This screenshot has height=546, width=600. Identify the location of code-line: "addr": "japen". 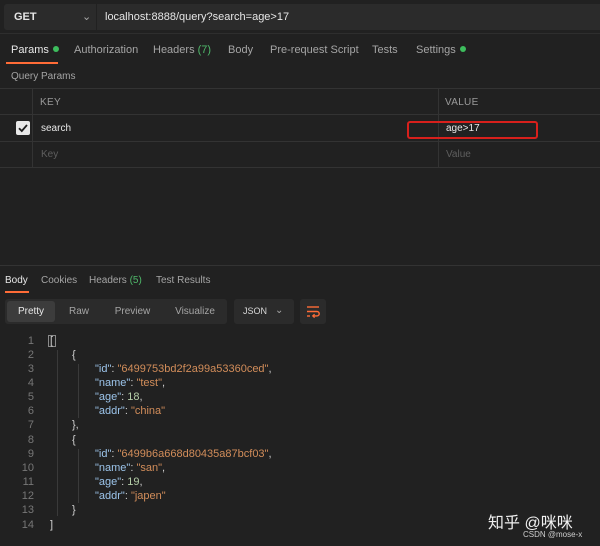
(130, 496).